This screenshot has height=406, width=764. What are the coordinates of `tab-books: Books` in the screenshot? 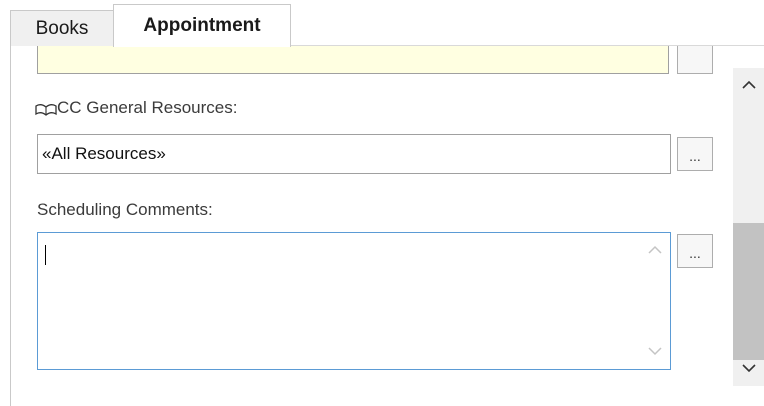 It's located at (62, 28).